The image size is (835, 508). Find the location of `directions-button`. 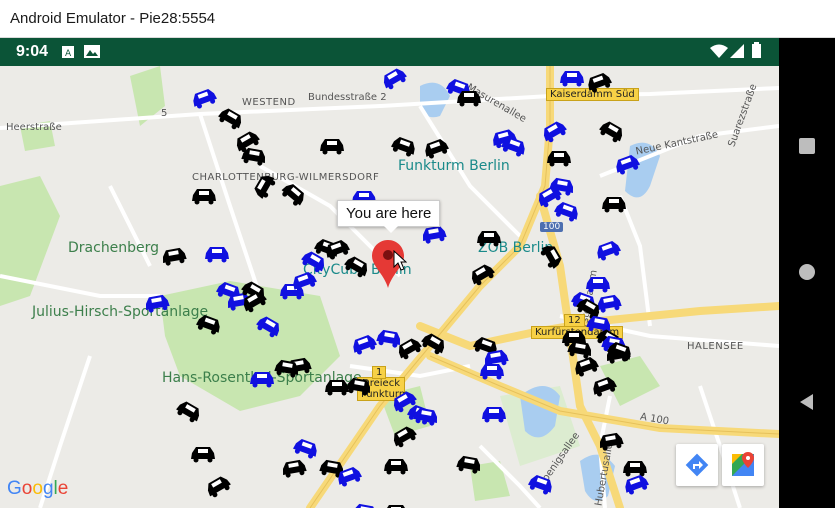

directions-button is located at coordinates (697, 465).